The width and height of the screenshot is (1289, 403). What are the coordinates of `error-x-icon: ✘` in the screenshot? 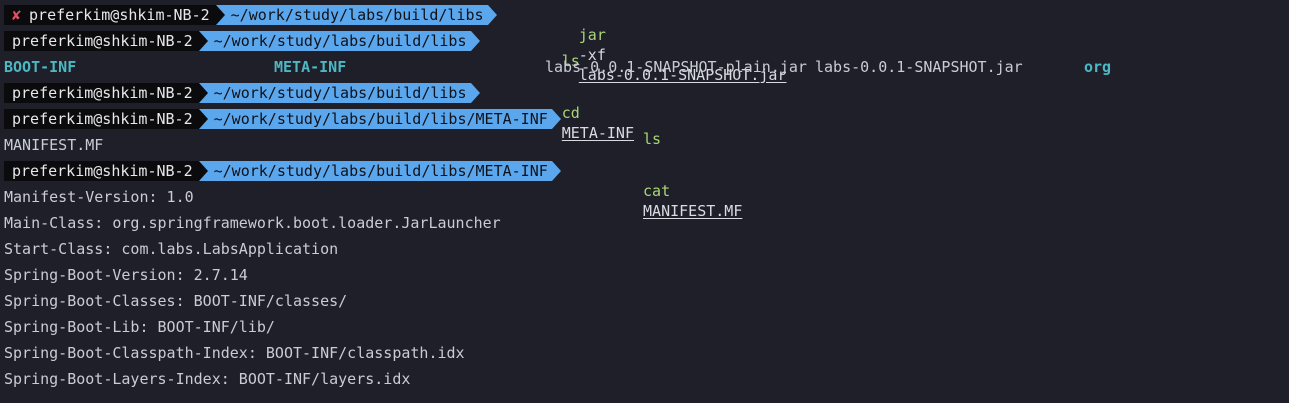 It's located at (17, 15).